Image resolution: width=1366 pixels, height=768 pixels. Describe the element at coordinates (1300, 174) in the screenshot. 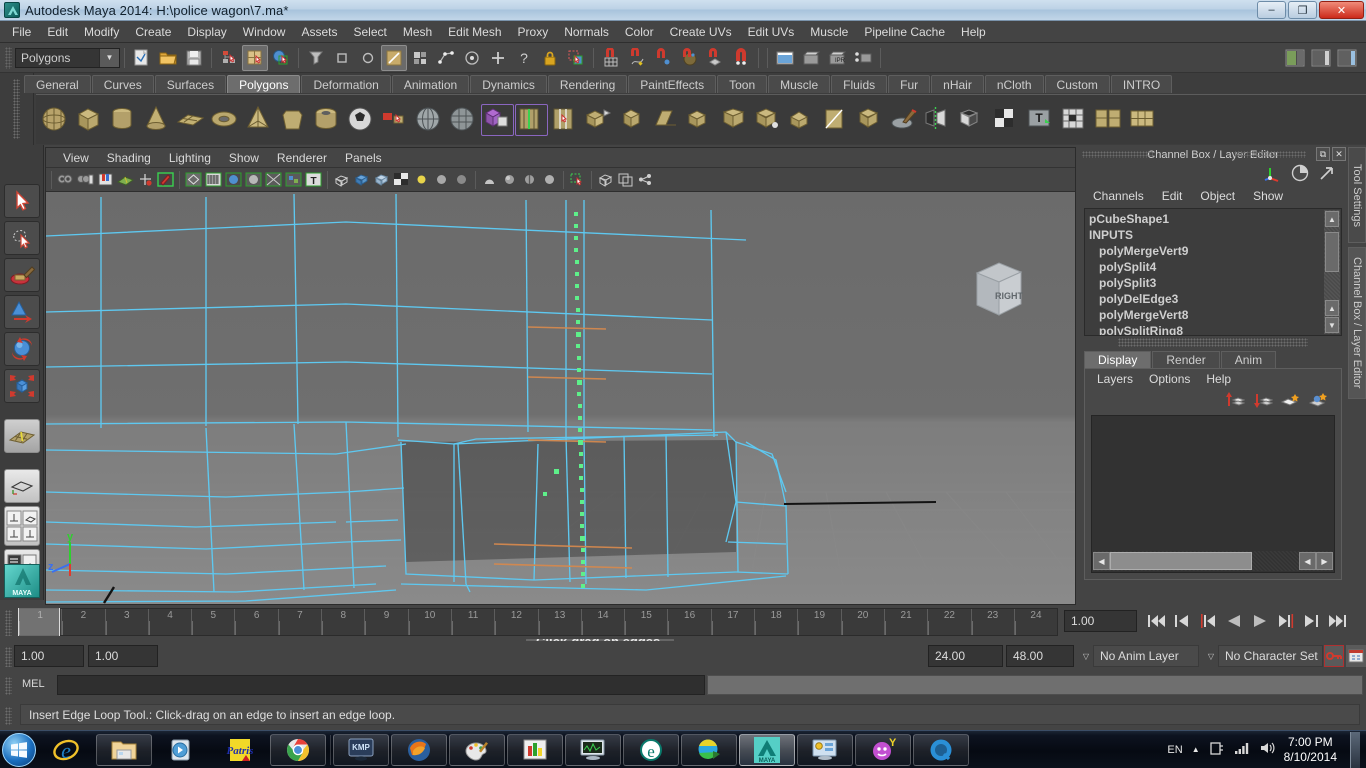

I see `channel-box-display-toggle-icon` at that location.